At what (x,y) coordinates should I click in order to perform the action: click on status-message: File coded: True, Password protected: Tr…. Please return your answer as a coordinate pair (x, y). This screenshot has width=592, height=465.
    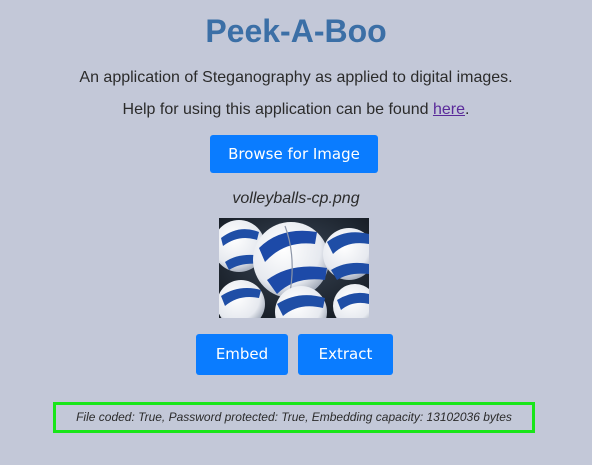
    Looking at the image, I should click on (294, 417).